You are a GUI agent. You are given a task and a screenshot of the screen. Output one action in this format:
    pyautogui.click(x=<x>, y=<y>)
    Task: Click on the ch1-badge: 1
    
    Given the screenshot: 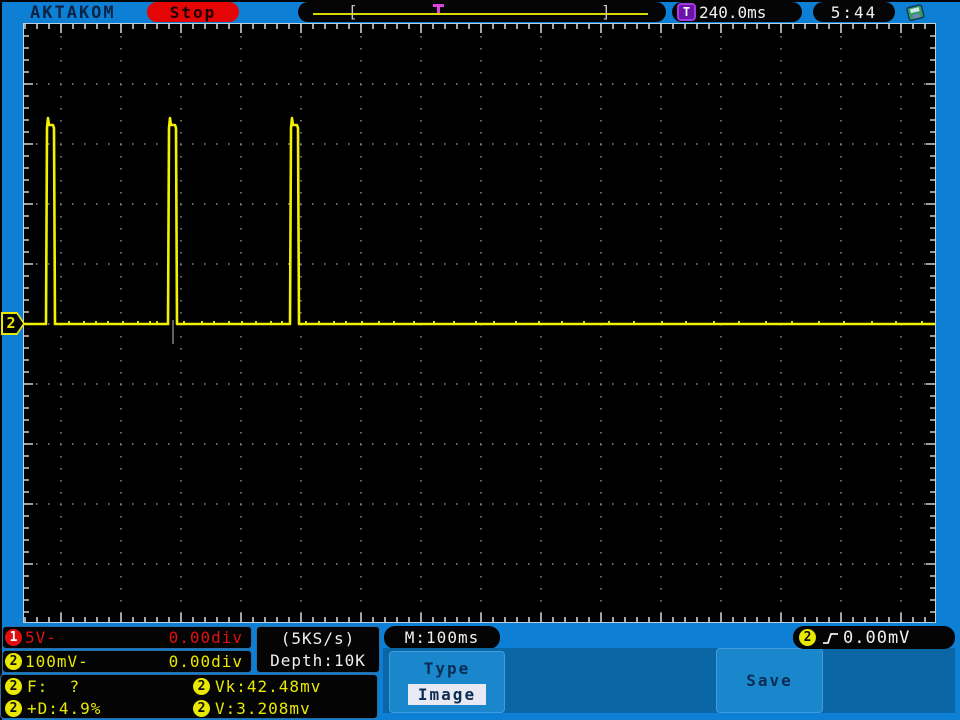 What is the action you would take?
    pyautogui.click(x=13, y=637)
    